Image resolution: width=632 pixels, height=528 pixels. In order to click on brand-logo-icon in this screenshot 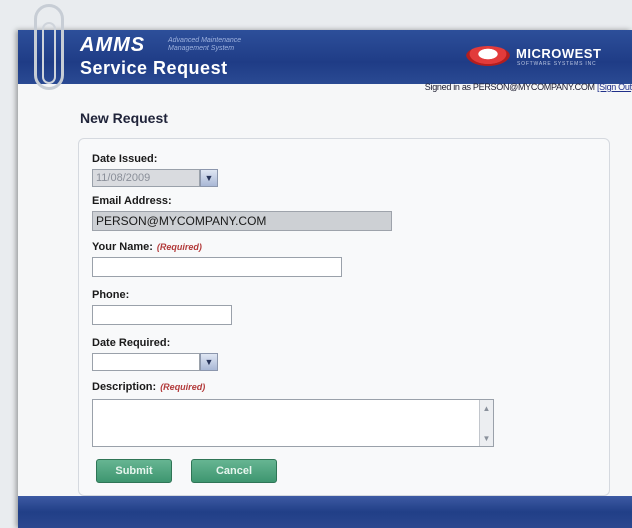, I will do `click(488, 56)`.